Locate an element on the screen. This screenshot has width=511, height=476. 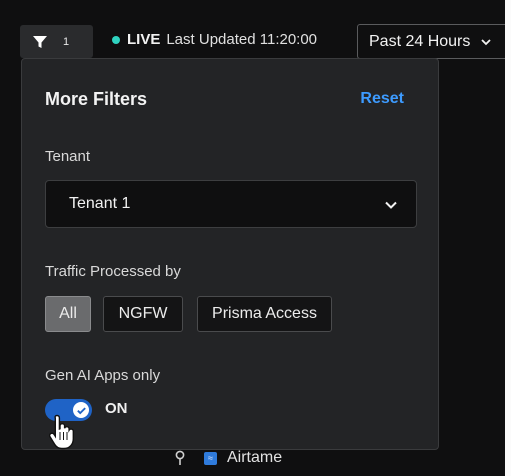
traffic-option-all: All is located at coordinates (68, 314).